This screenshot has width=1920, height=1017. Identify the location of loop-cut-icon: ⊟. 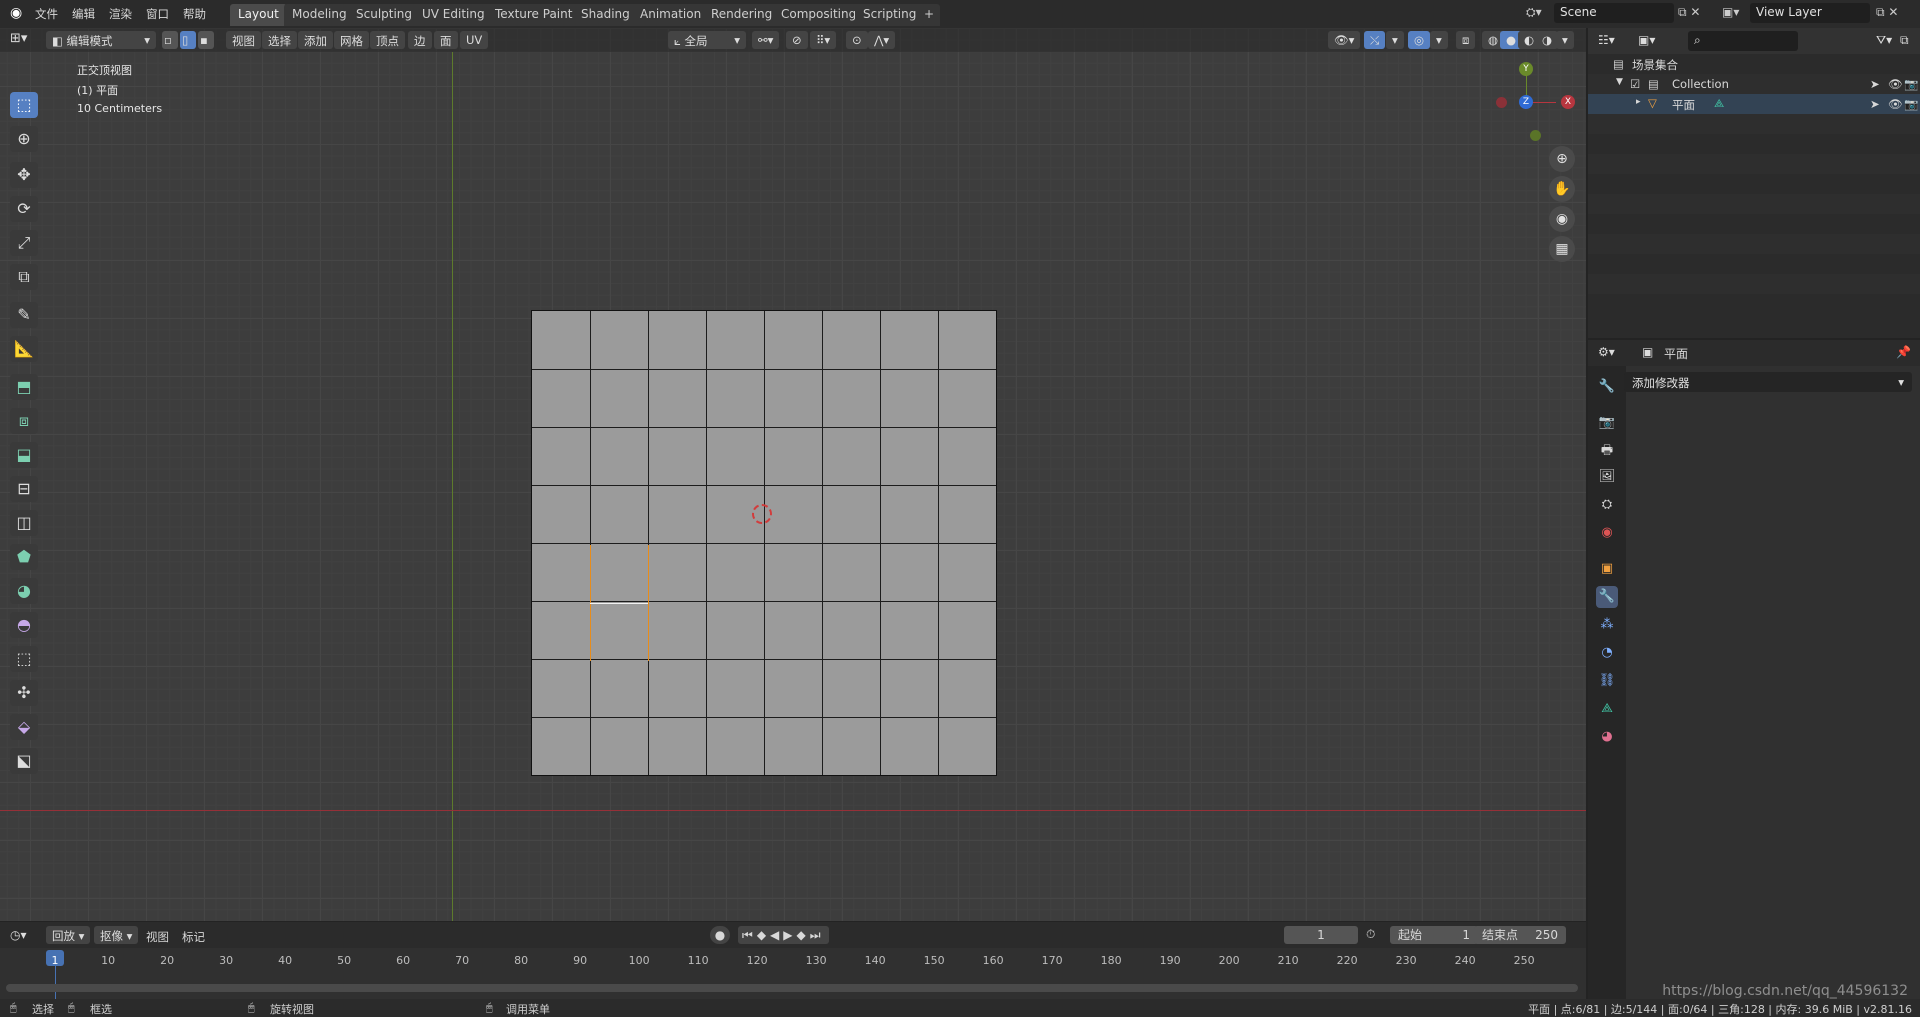
(24, 489).